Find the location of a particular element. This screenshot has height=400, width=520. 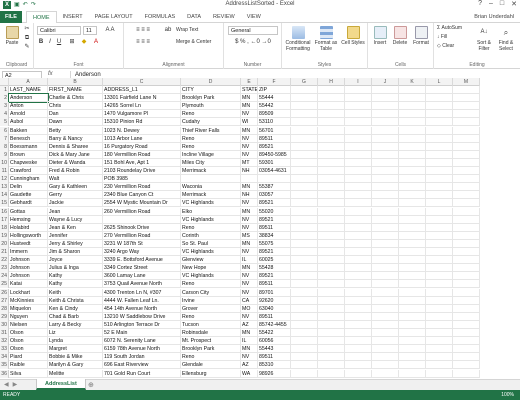

cell: 1023 N. Dewey is located at coordinates (142, 130).